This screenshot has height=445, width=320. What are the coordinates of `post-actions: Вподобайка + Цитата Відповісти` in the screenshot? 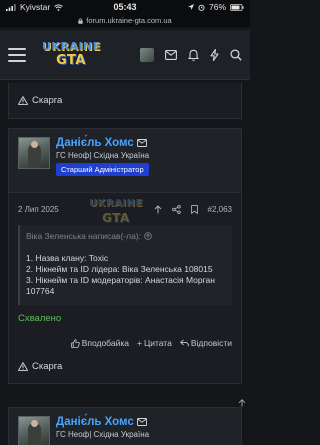 It's located at (125, 337).